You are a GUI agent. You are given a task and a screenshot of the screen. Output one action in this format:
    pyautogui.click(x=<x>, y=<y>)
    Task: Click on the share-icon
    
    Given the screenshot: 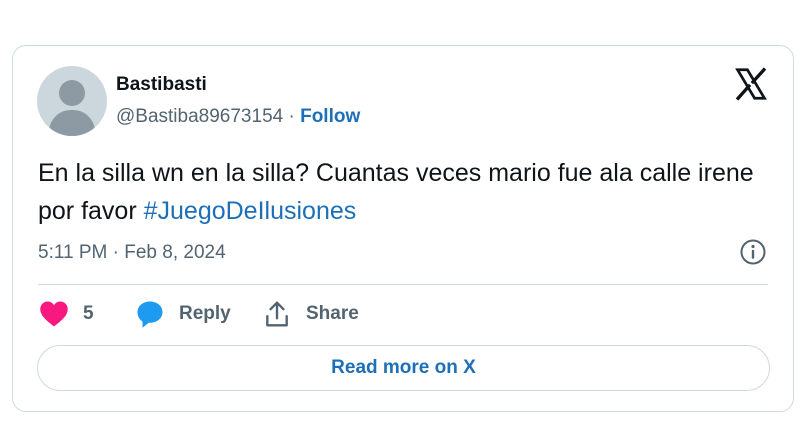 What is the action you would take?
    pyautogui.click(x=277, y=314)
    